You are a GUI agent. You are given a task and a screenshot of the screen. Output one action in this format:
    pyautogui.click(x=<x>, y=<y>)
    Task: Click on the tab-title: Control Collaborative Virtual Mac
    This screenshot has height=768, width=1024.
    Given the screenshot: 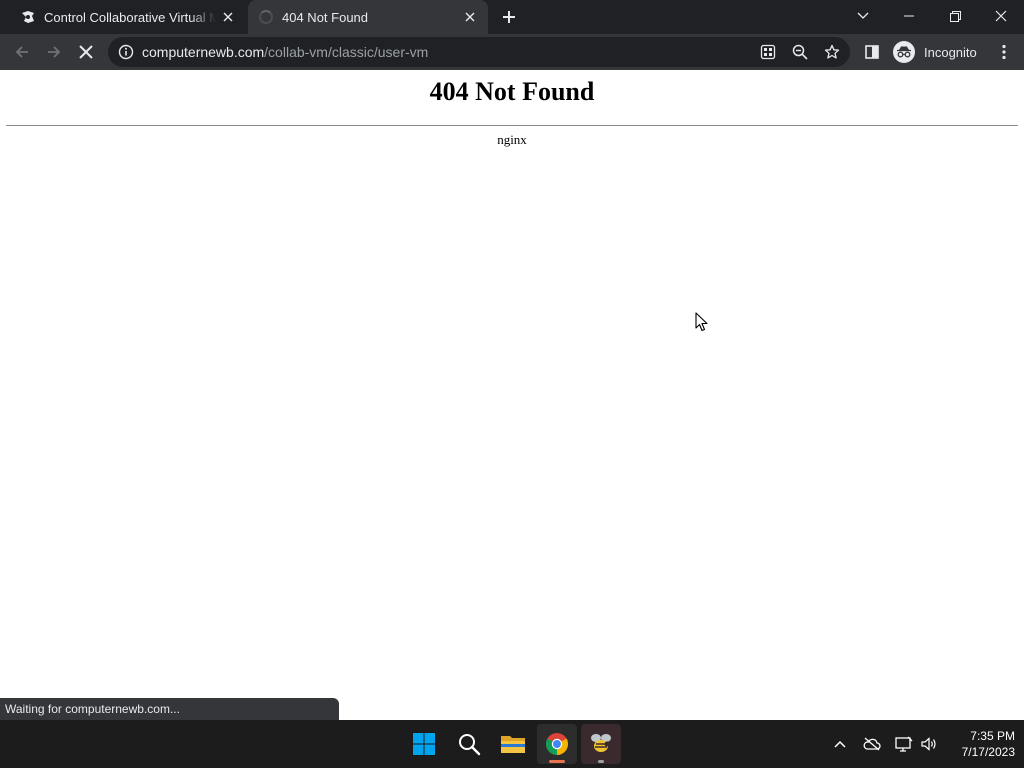 What is the action you would take?
    pyautogui.click(x=130, y=17)
    